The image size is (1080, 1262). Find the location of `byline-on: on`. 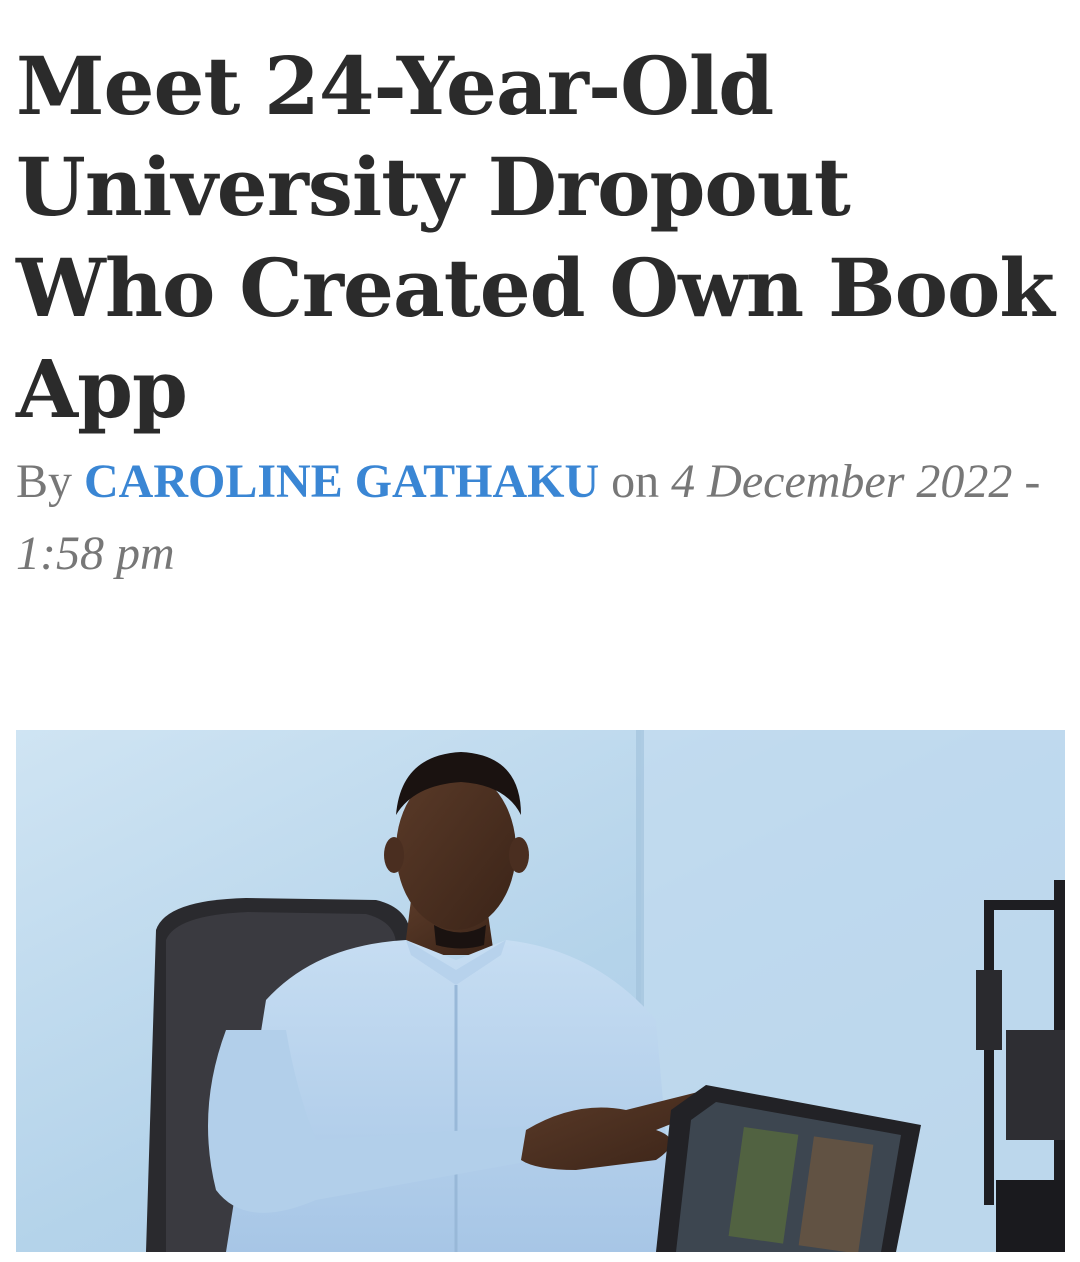

byline-on: on is located at coordinates (635, 481).